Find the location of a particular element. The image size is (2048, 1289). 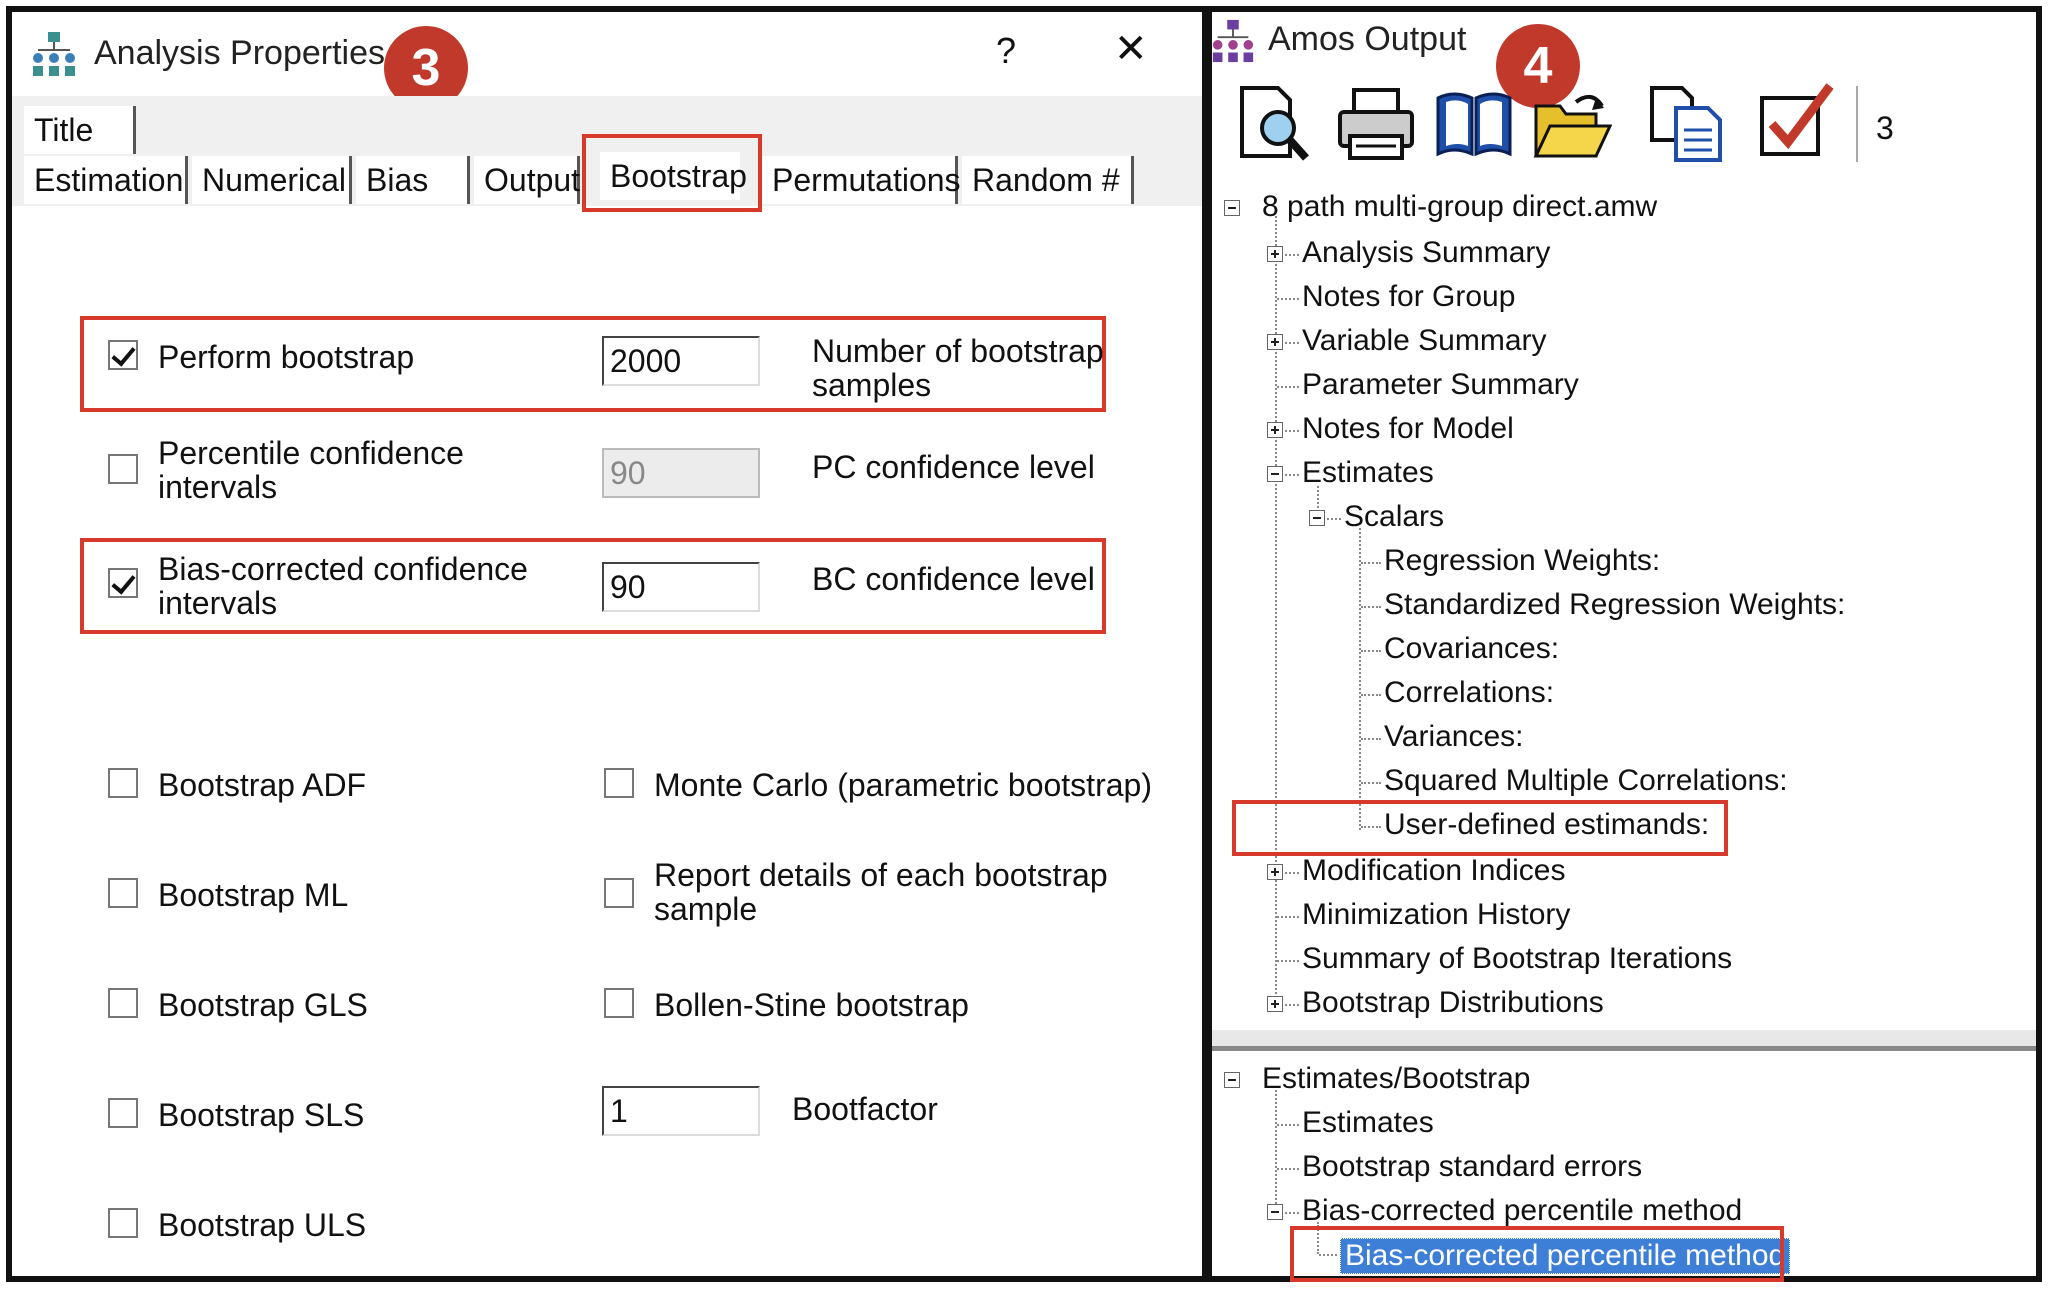

bootstrap-samples-desc: Number of bootstrap is located at coordinates (958, 351).